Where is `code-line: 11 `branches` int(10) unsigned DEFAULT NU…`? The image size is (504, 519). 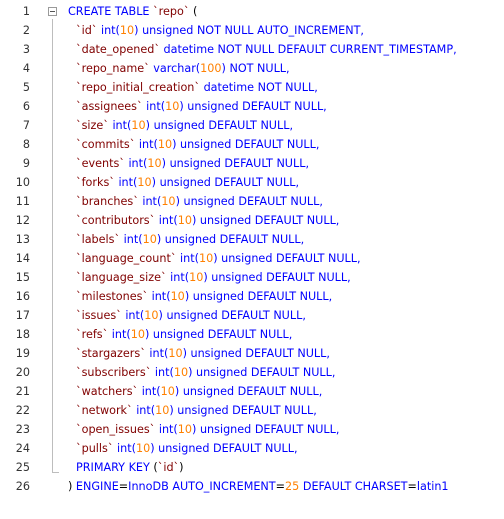 code-line: 11 `branches` int(10) unsigned DEFAULT NU… is located at coordinates (252, 201).